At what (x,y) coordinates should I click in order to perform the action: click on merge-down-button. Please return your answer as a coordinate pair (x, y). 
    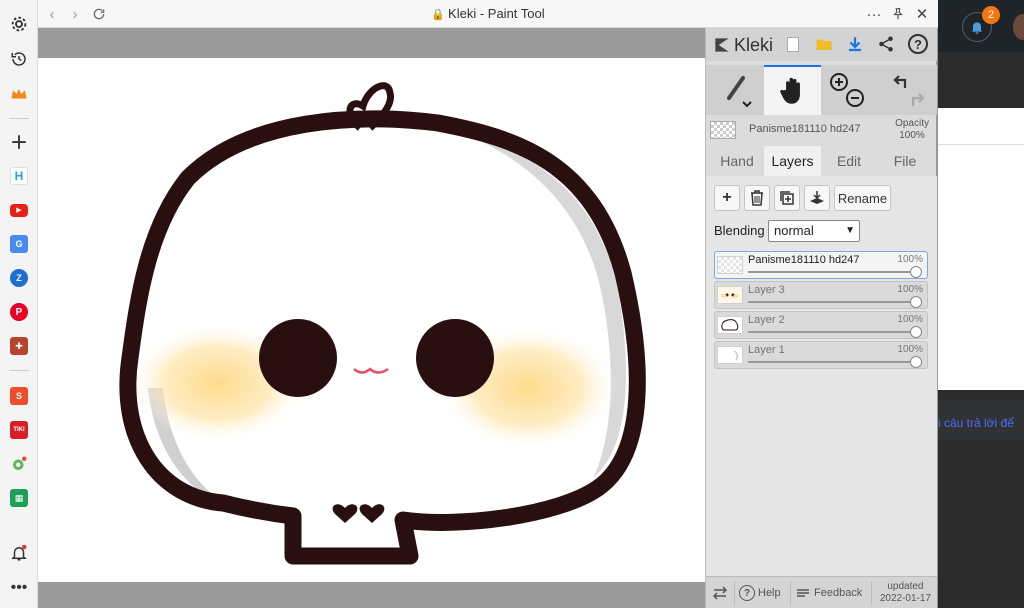
    Looking at the image, I should click on (817, 198).